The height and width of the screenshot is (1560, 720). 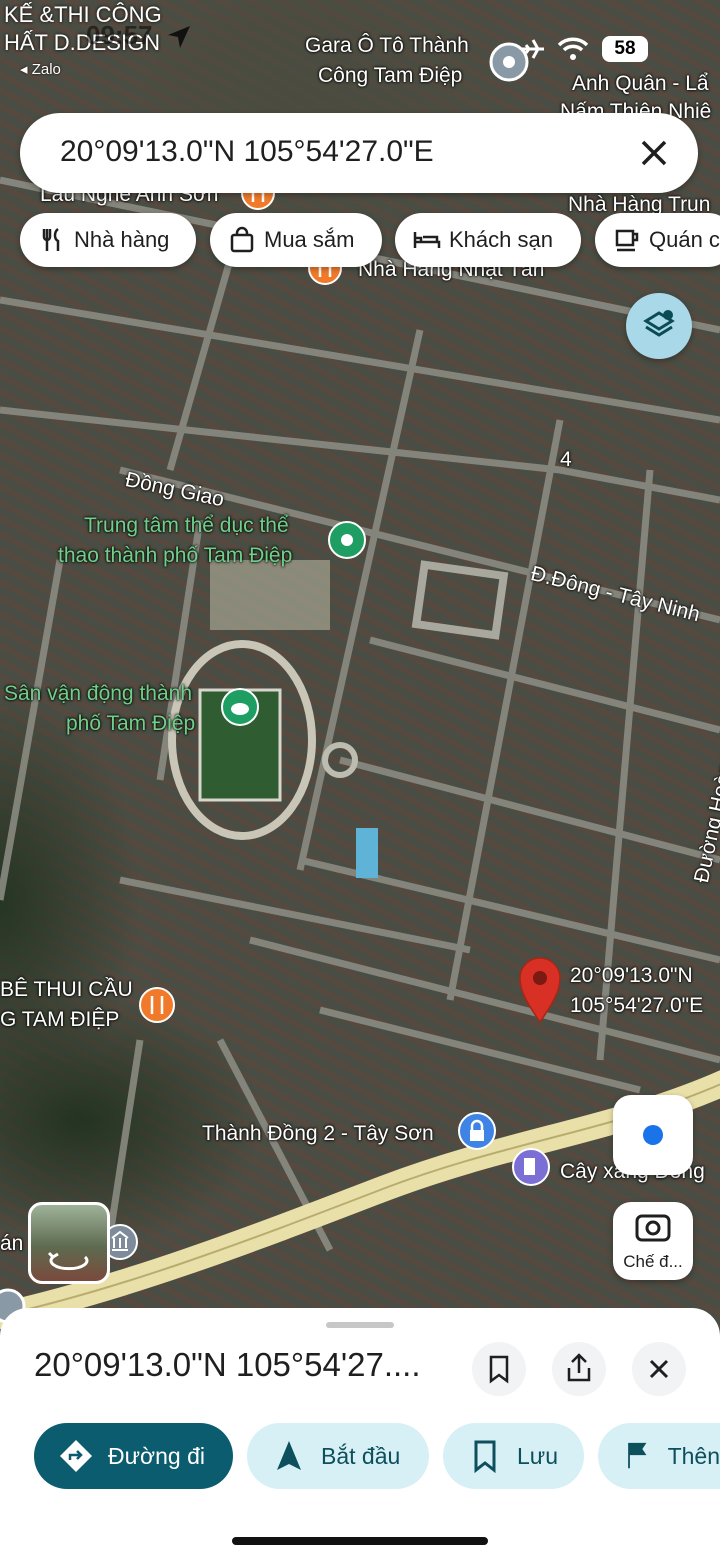 I want to click on chip-coffee: Quán c, so click(x=657, y=240).